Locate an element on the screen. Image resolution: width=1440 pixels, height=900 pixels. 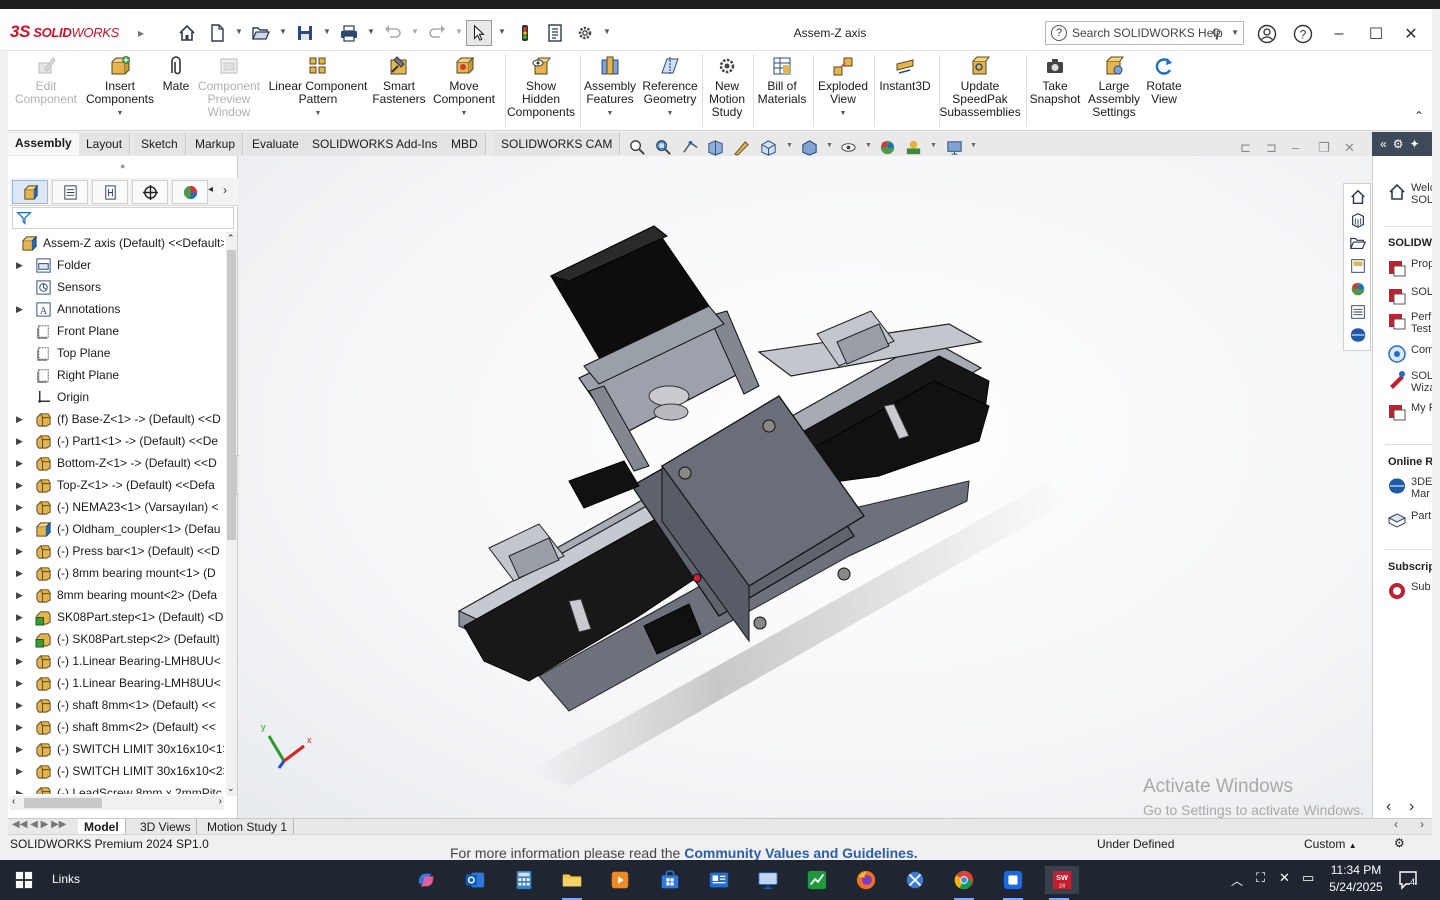
help-question-icon: ? is located at coordinates (1303, 34).